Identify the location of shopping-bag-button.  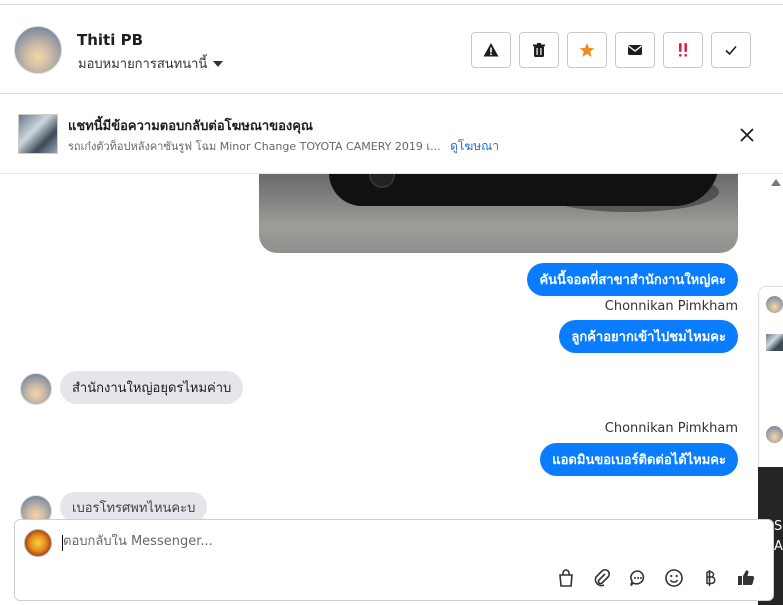
(566, 578).